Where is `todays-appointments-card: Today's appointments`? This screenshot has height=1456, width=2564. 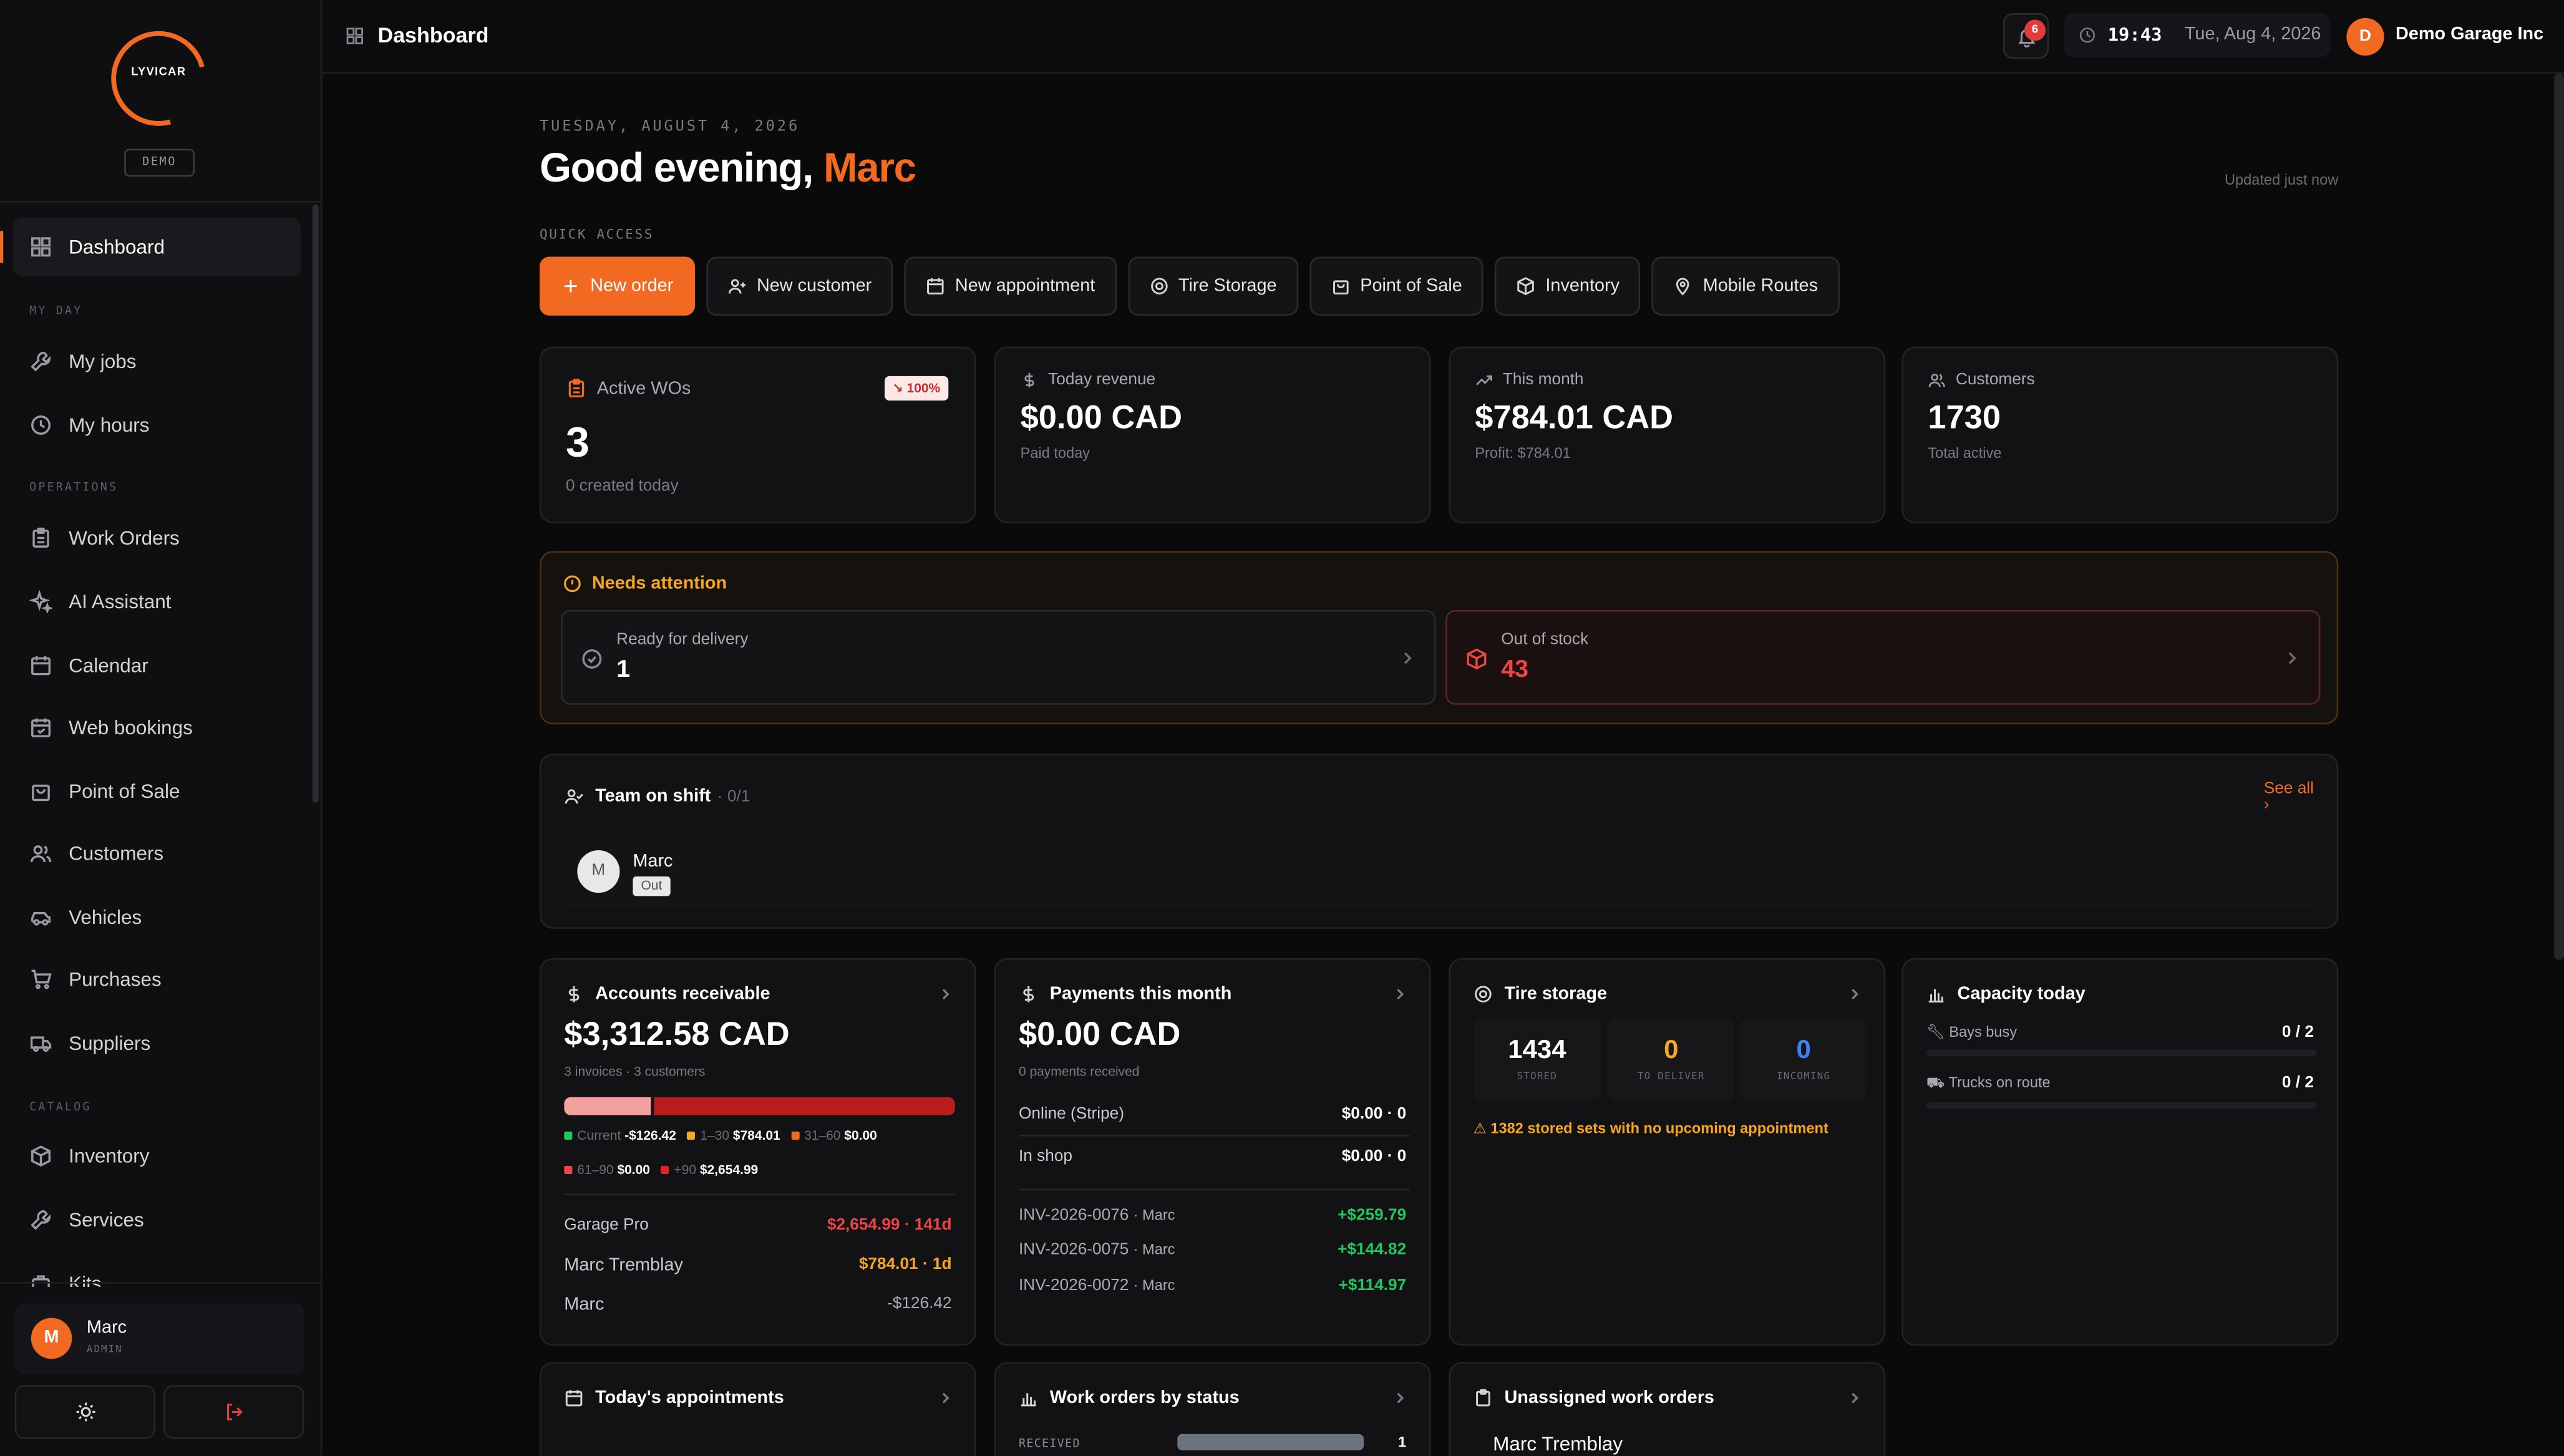 todays-appointments-card: Today's appointments is located at coordinates (757, 1409).